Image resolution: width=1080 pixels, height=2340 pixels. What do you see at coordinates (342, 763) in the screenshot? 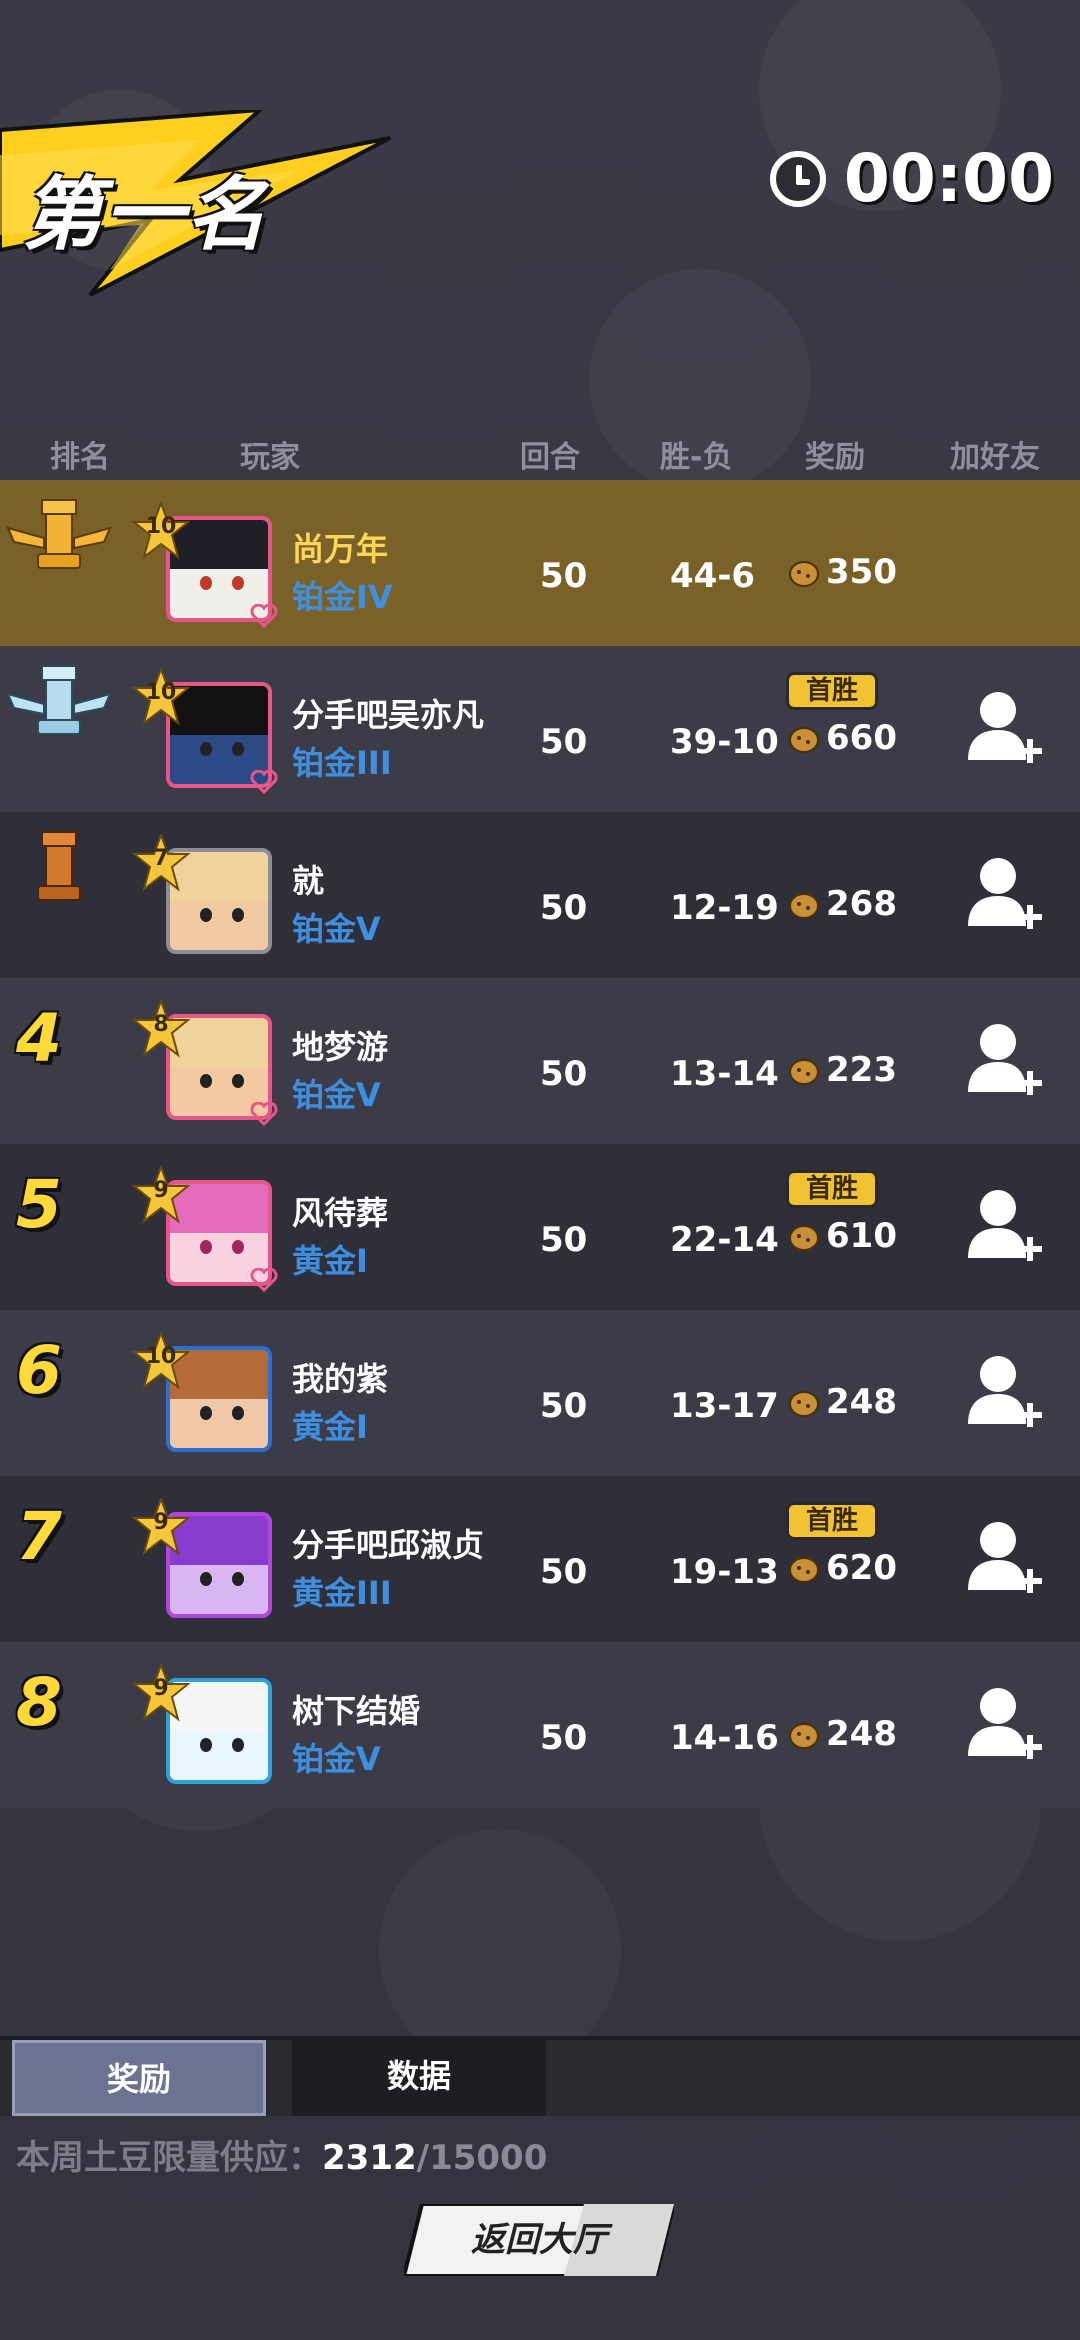
I see `player-tier: 铂金III` at bounding box center [342, 763].